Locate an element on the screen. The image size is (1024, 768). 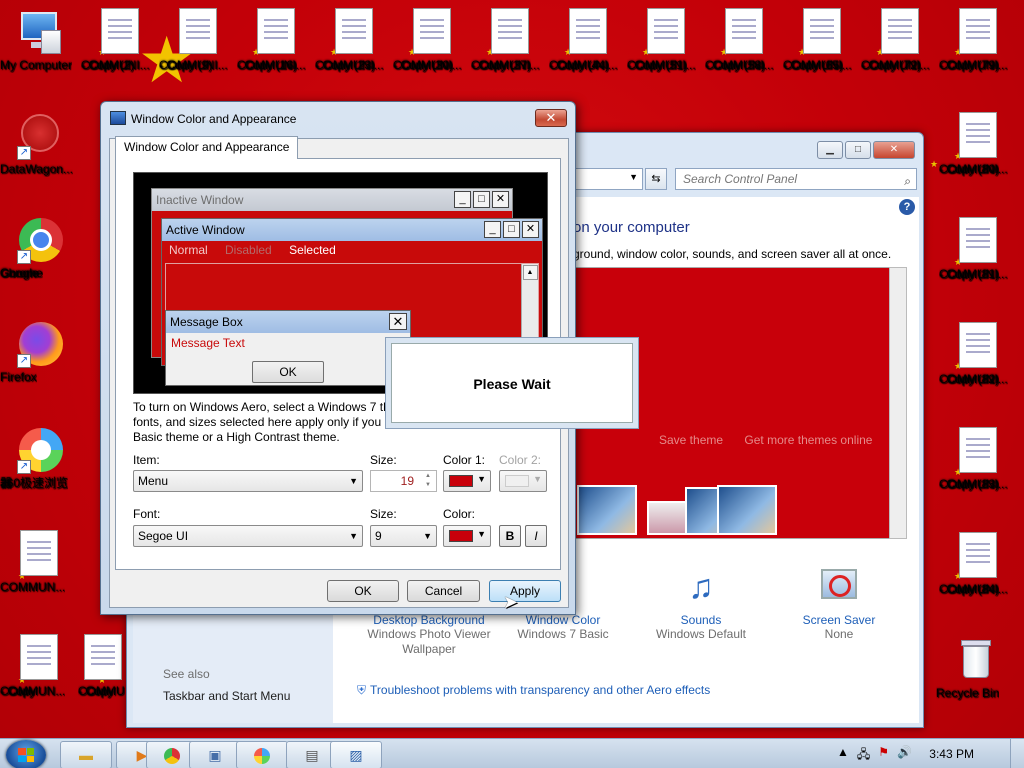
desktop-icon-file: COMMUNI... - Copy (79) is located at coordinates (978, 40).